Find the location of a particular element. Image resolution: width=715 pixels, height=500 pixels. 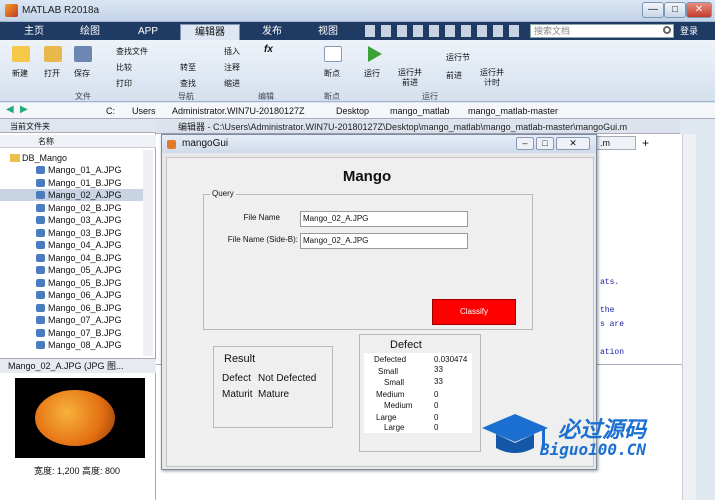

forward-icon: ▶ is located at coordinates (24, 109).